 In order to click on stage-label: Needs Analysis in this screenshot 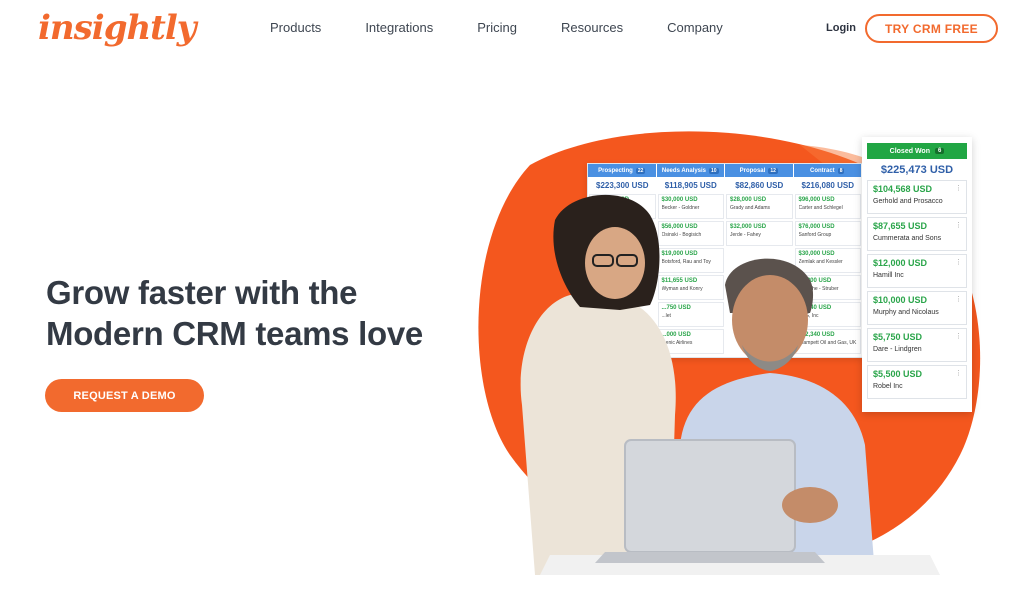, I will do `click(684, 170)`.